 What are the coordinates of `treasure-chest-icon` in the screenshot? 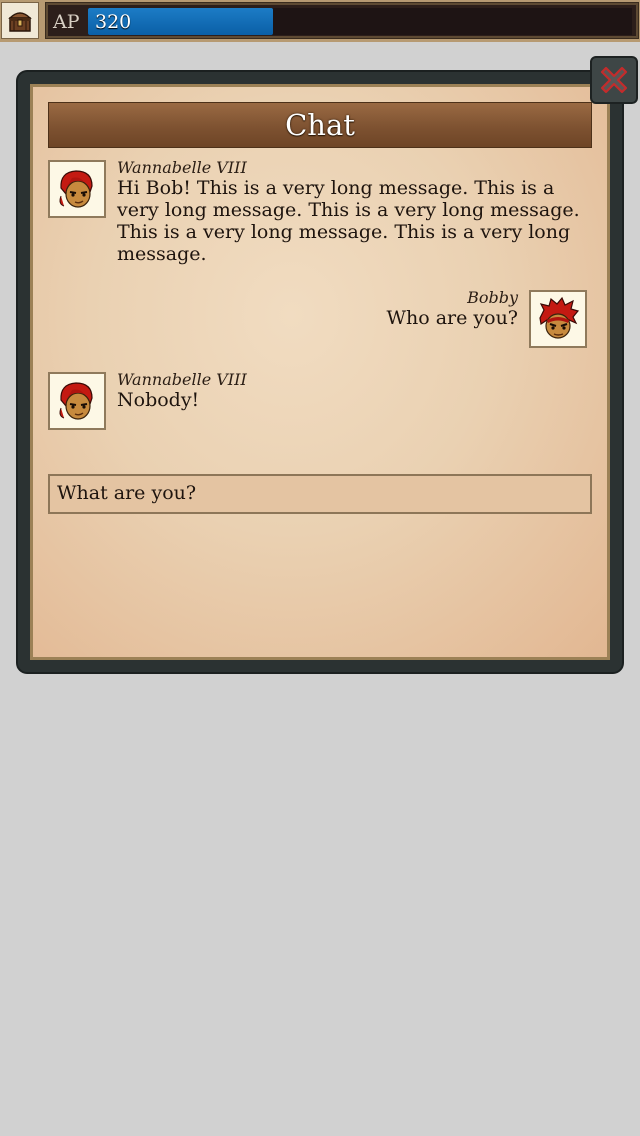 It's located at (20, 21).